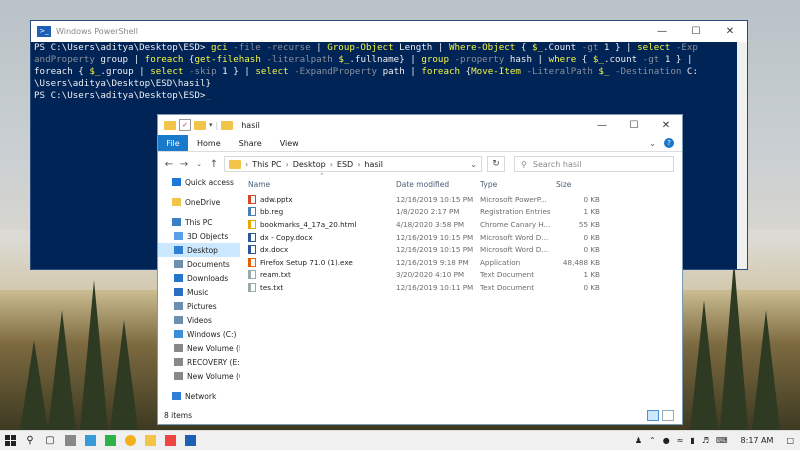 The image size is (800, 451). I want to click on customize-quick-access-icon: ▾, so click(211, 125).